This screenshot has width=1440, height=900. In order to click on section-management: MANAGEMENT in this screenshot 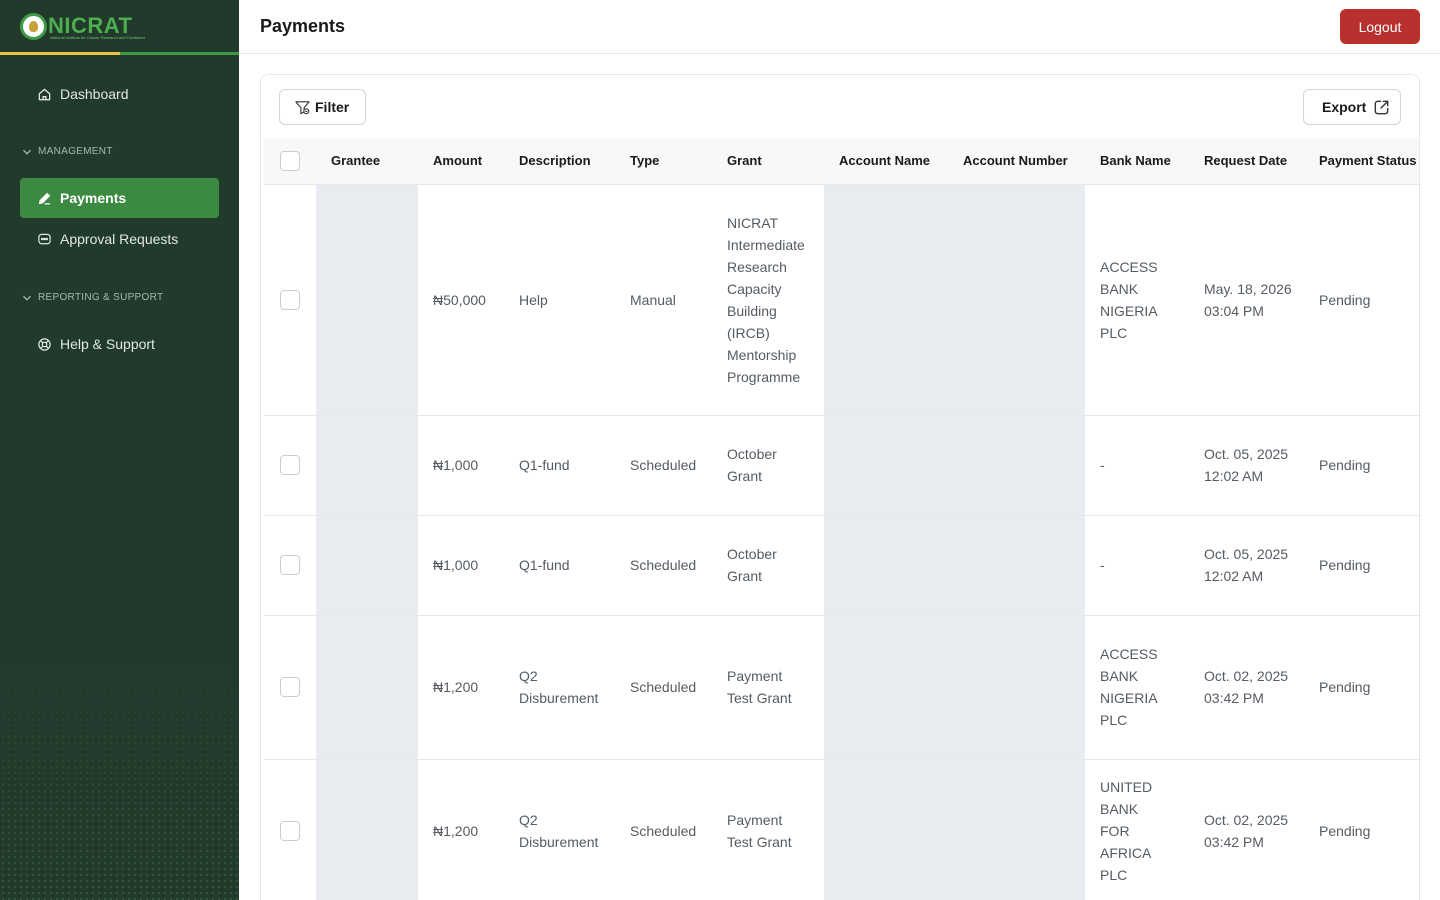, I will do `click(67, 151)`.